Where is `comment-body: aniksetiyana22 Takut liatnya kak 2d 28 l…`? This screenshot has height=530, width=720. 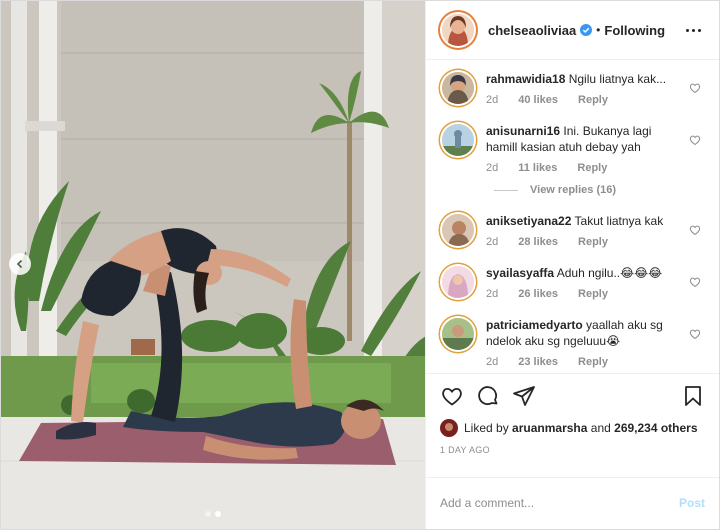 comment-body: aniksetiyana22 Takut liatnya kak 2d 28 l… is located at coordinates (586, 229).